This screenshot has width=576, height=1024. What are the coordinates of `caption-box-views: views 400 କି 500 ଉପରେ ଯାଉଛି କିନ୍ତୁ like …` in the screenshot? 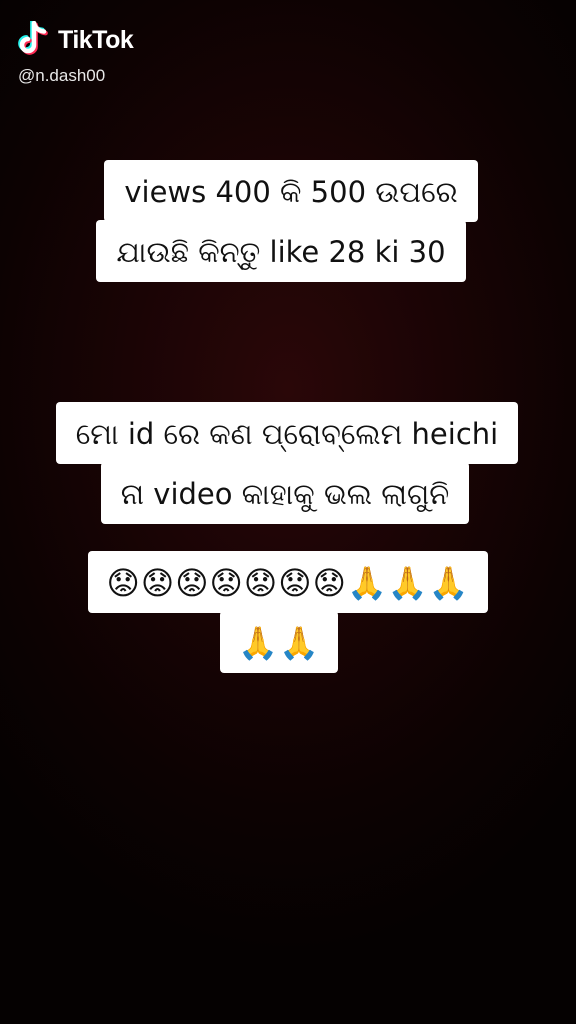 It's located at (288, 221).